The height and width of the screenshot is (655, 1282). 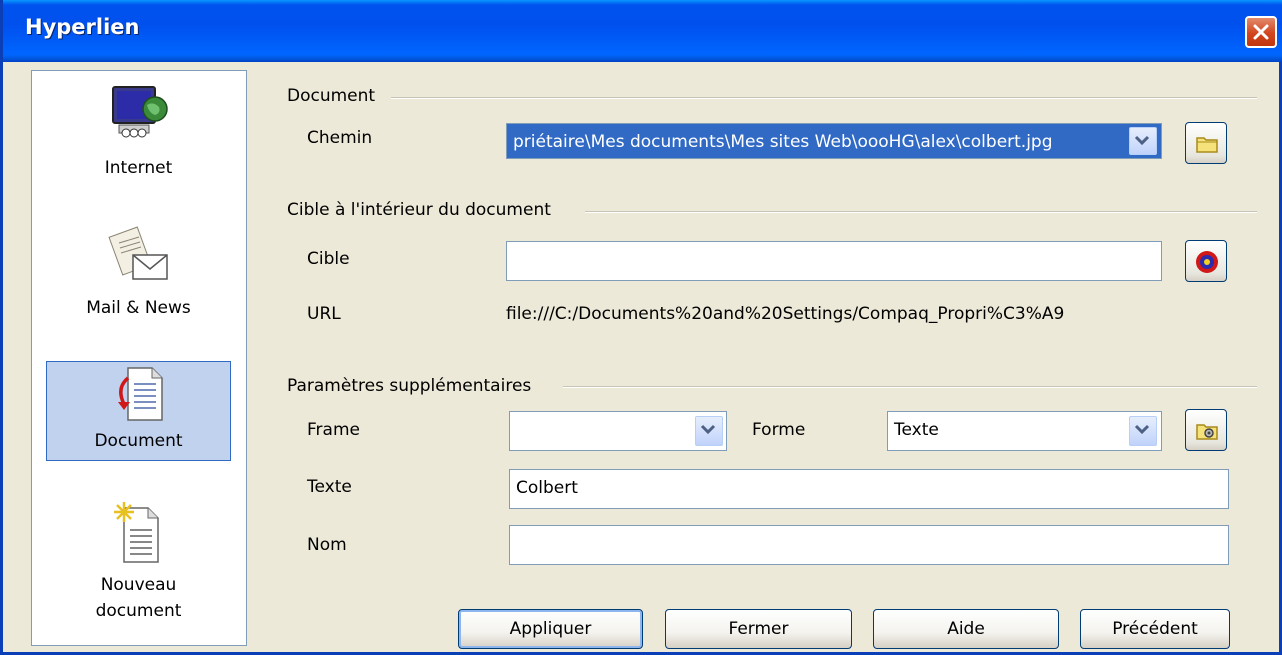 What do you see at coordinates (1155, 629) in the screenshot?
I see `back-button: Précédent` at bounding box center [1155, 629].